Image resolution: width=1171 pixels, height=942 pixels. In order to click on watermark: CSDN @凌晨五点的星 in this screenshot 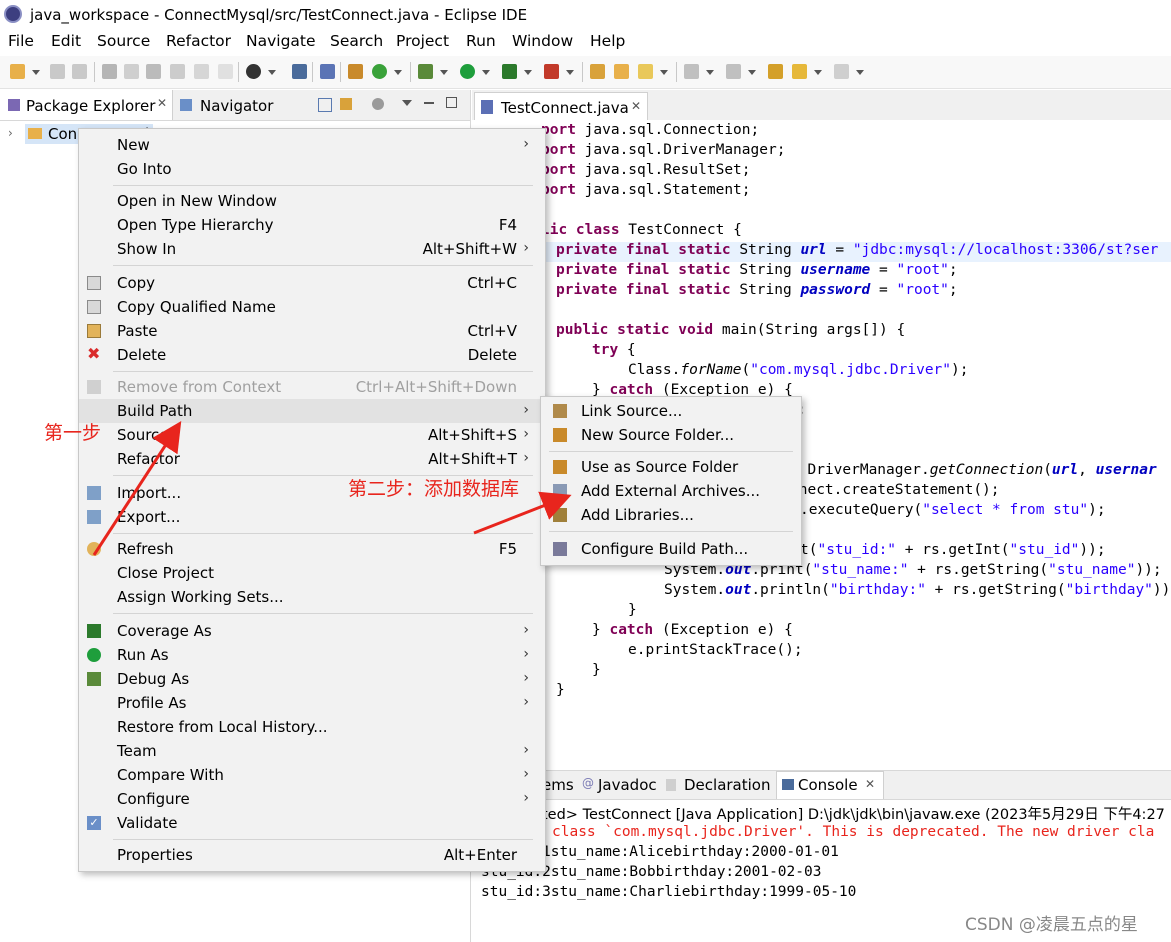, I will do `click(1051, 925)`.